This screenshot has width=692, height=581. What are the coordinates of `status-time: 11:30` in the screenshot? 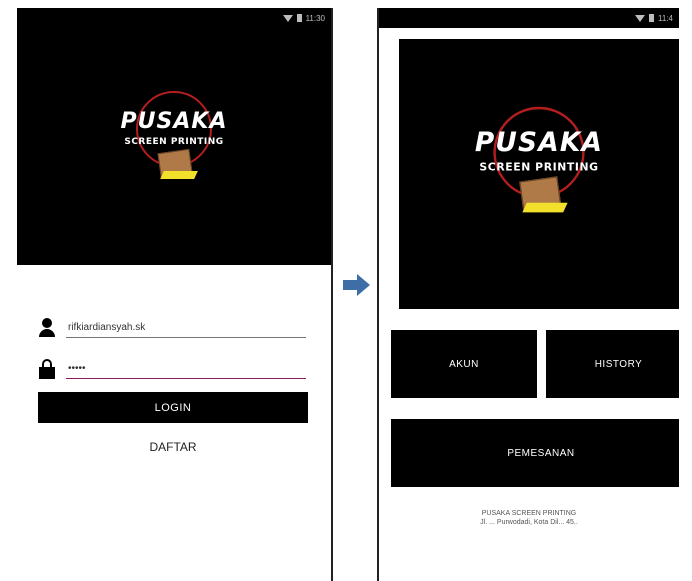 It's located at (315, 18).